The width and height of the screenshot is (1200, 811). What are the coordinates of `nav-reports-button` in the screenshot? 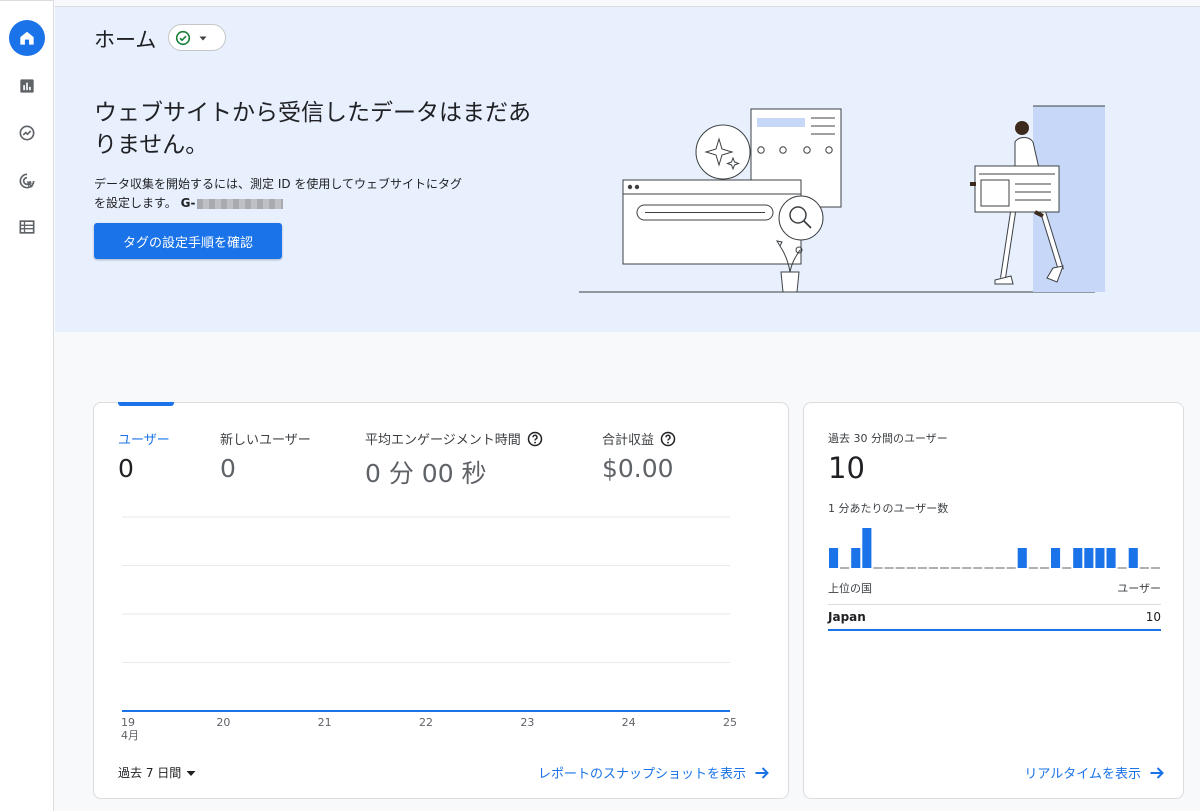 It's located at (27, 86).